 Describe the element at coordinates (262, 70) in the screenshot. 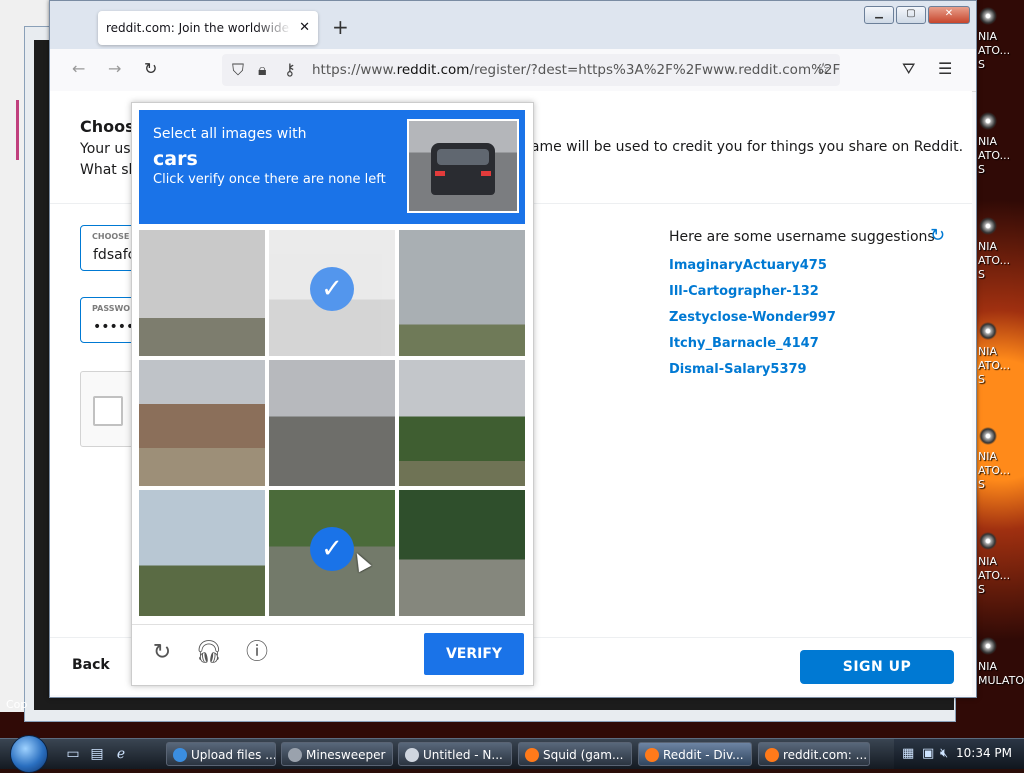

I see `lock-icon: 🔒︎` at that location.